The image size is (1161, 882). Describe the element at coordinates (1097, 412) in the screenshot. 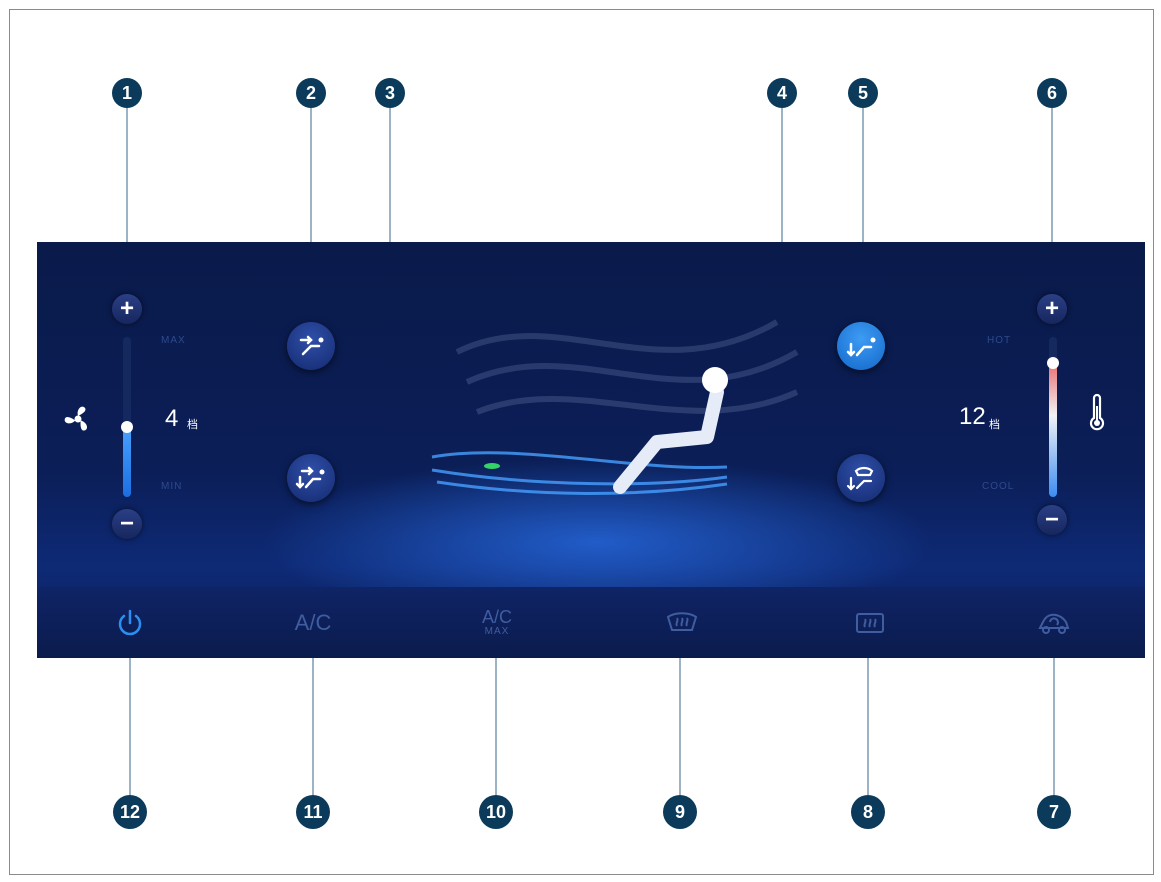

I see `thermometer-icon` at that location.